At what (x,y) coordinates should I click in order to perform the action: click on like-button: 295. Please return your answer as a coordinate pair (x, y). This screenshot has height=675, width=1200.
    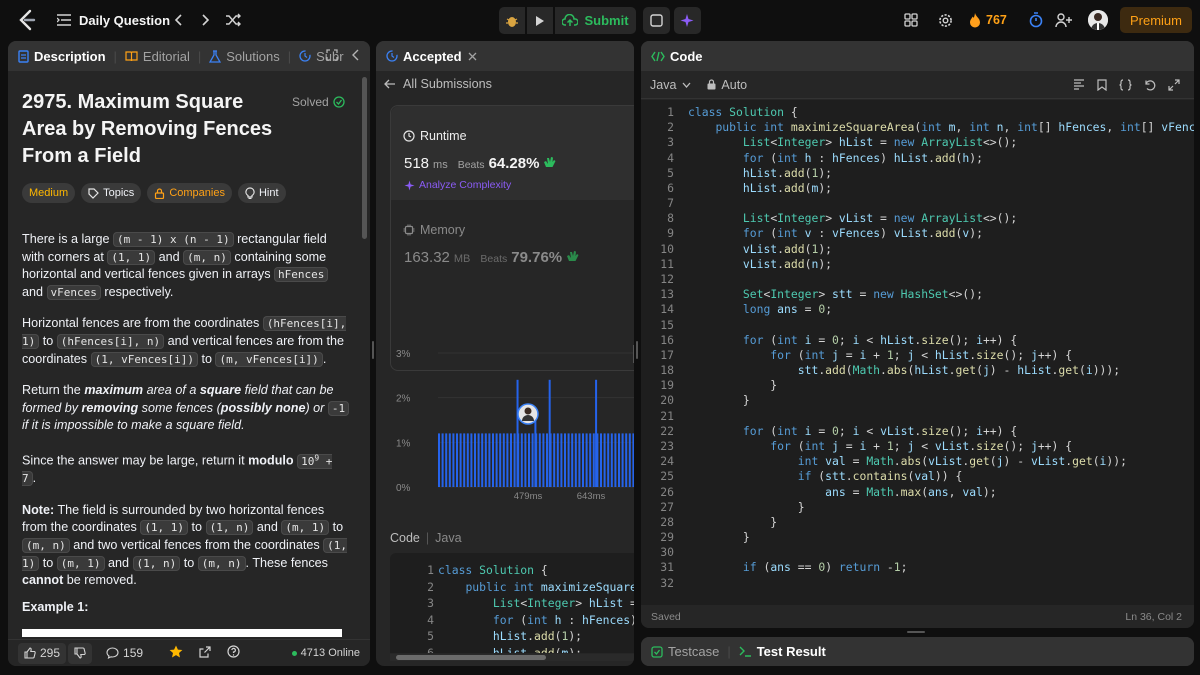
    Looking at the image, I should click on (42, 653).